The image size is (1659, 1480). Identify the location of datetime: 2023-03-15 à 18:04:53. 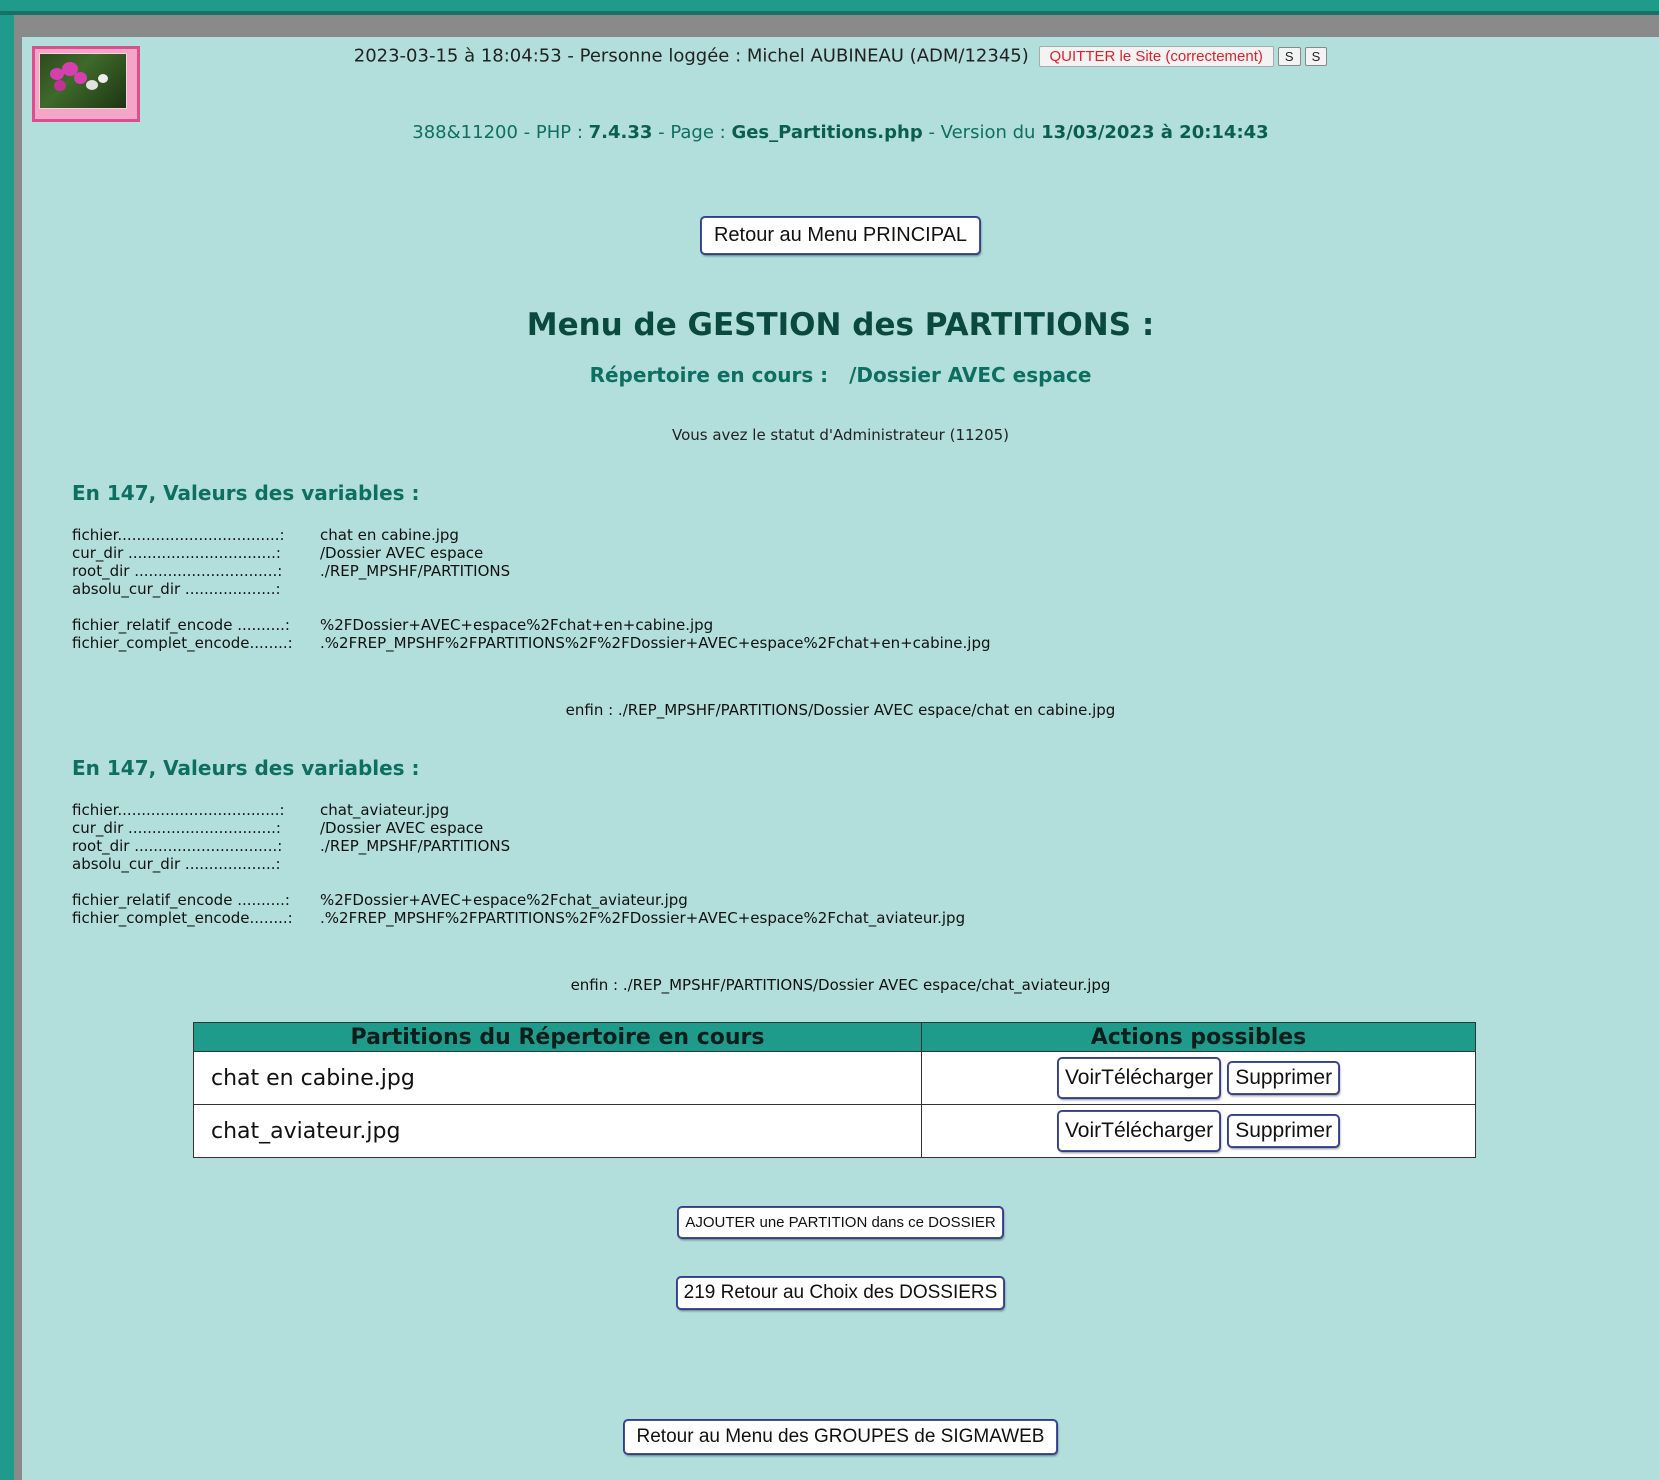
(457, 56).